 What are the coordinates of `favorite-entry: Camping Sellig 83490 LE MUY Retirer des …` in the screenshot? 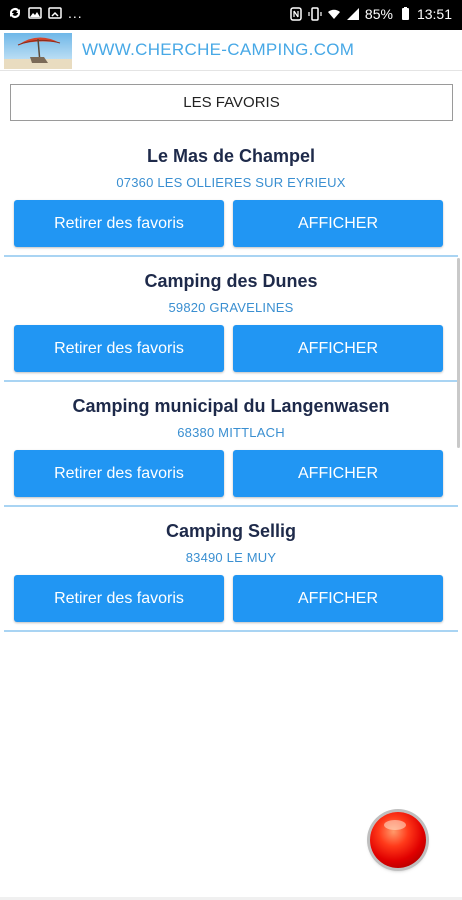 It's located at (231, 575).